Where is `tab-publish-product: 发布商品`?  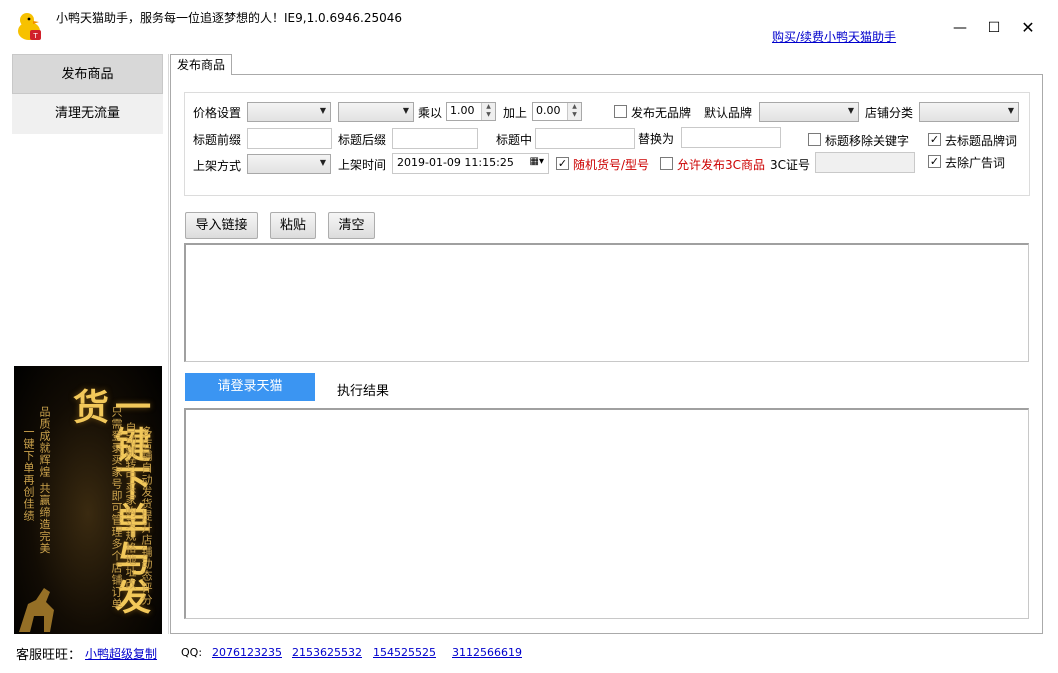 tab-publish-product: 发布商品 is located at coordinates (201, 64).